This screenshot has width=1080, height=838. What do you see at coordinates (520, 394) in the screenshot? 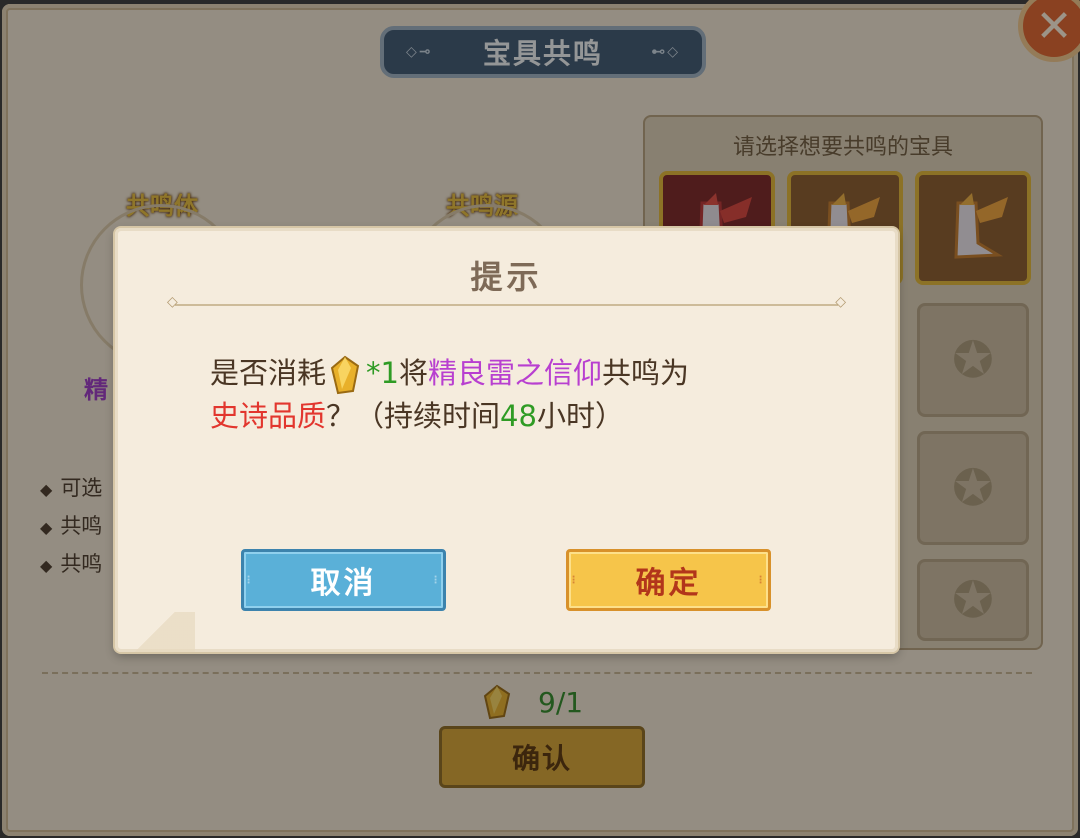
I see `dialog-message: 是否消耗 *1将精良雷之信仰共鸣为 史诗品质？（持续时间48小时）` at bounding box center [520, 394].